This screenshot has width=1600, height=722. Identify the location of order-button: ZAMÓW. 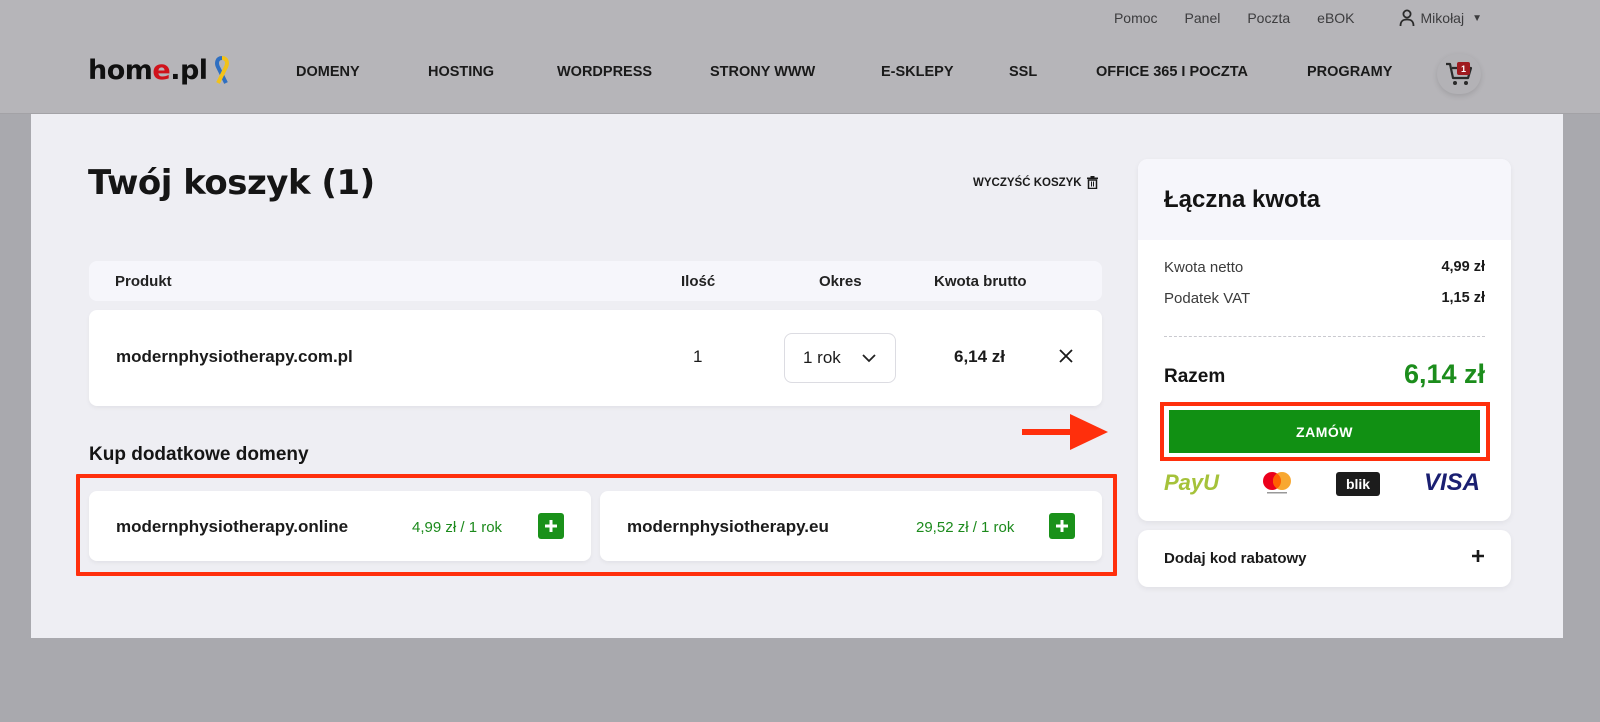
(1324, 431).